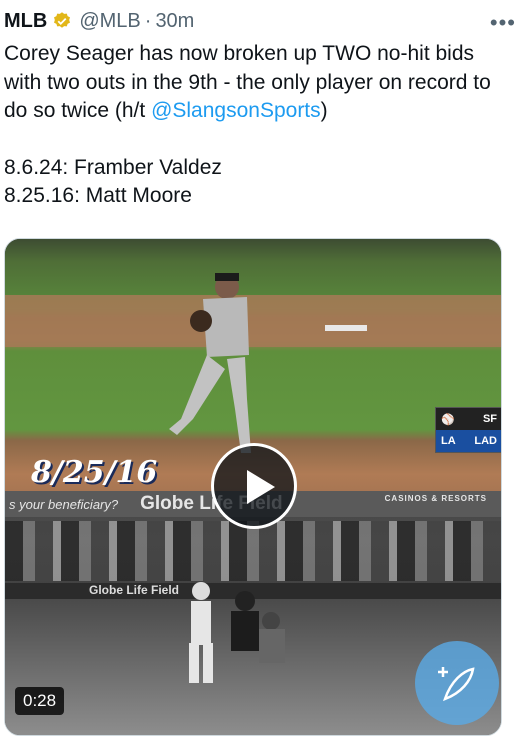 Image resolution: width=526 pixels, height=750 pixels. What do you see at coordinates (236, 110) in the screenshot?
I see `mention-link: @SlangsonSports` at bounding box center [236, 110].